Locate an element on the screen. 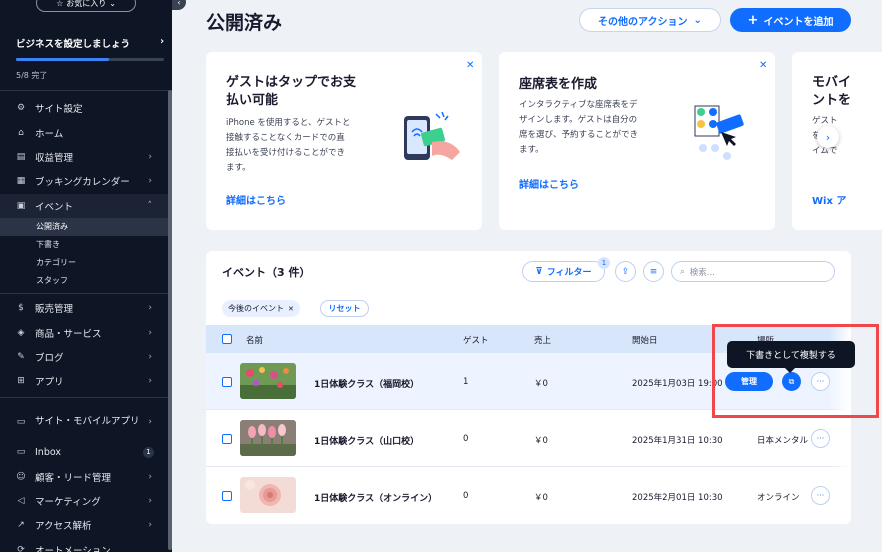 The image size is (882, 552). setup-progress: ビジネスを設定しましょう › 5/8 完了 is located at coordinates (90, 58).